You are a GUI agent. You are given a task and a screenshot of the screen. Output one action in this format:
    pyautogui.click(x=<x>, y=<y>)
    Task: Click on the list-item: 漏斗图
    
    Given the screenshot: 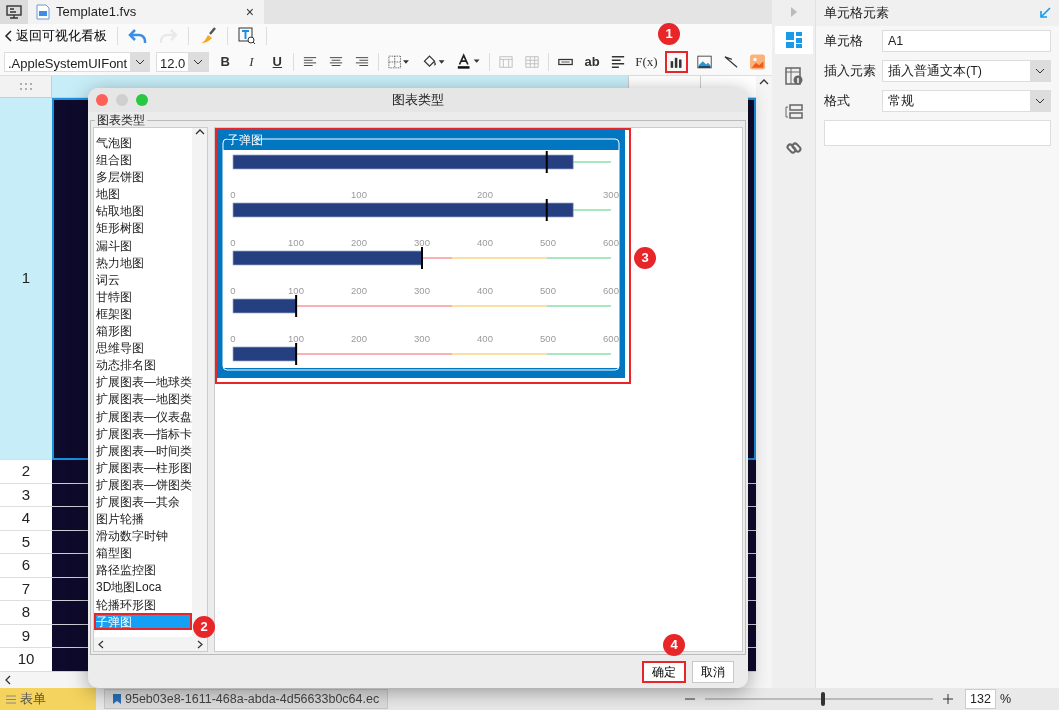 What is the action you would take?
    pyautogui.click(x=143, y=245)
    